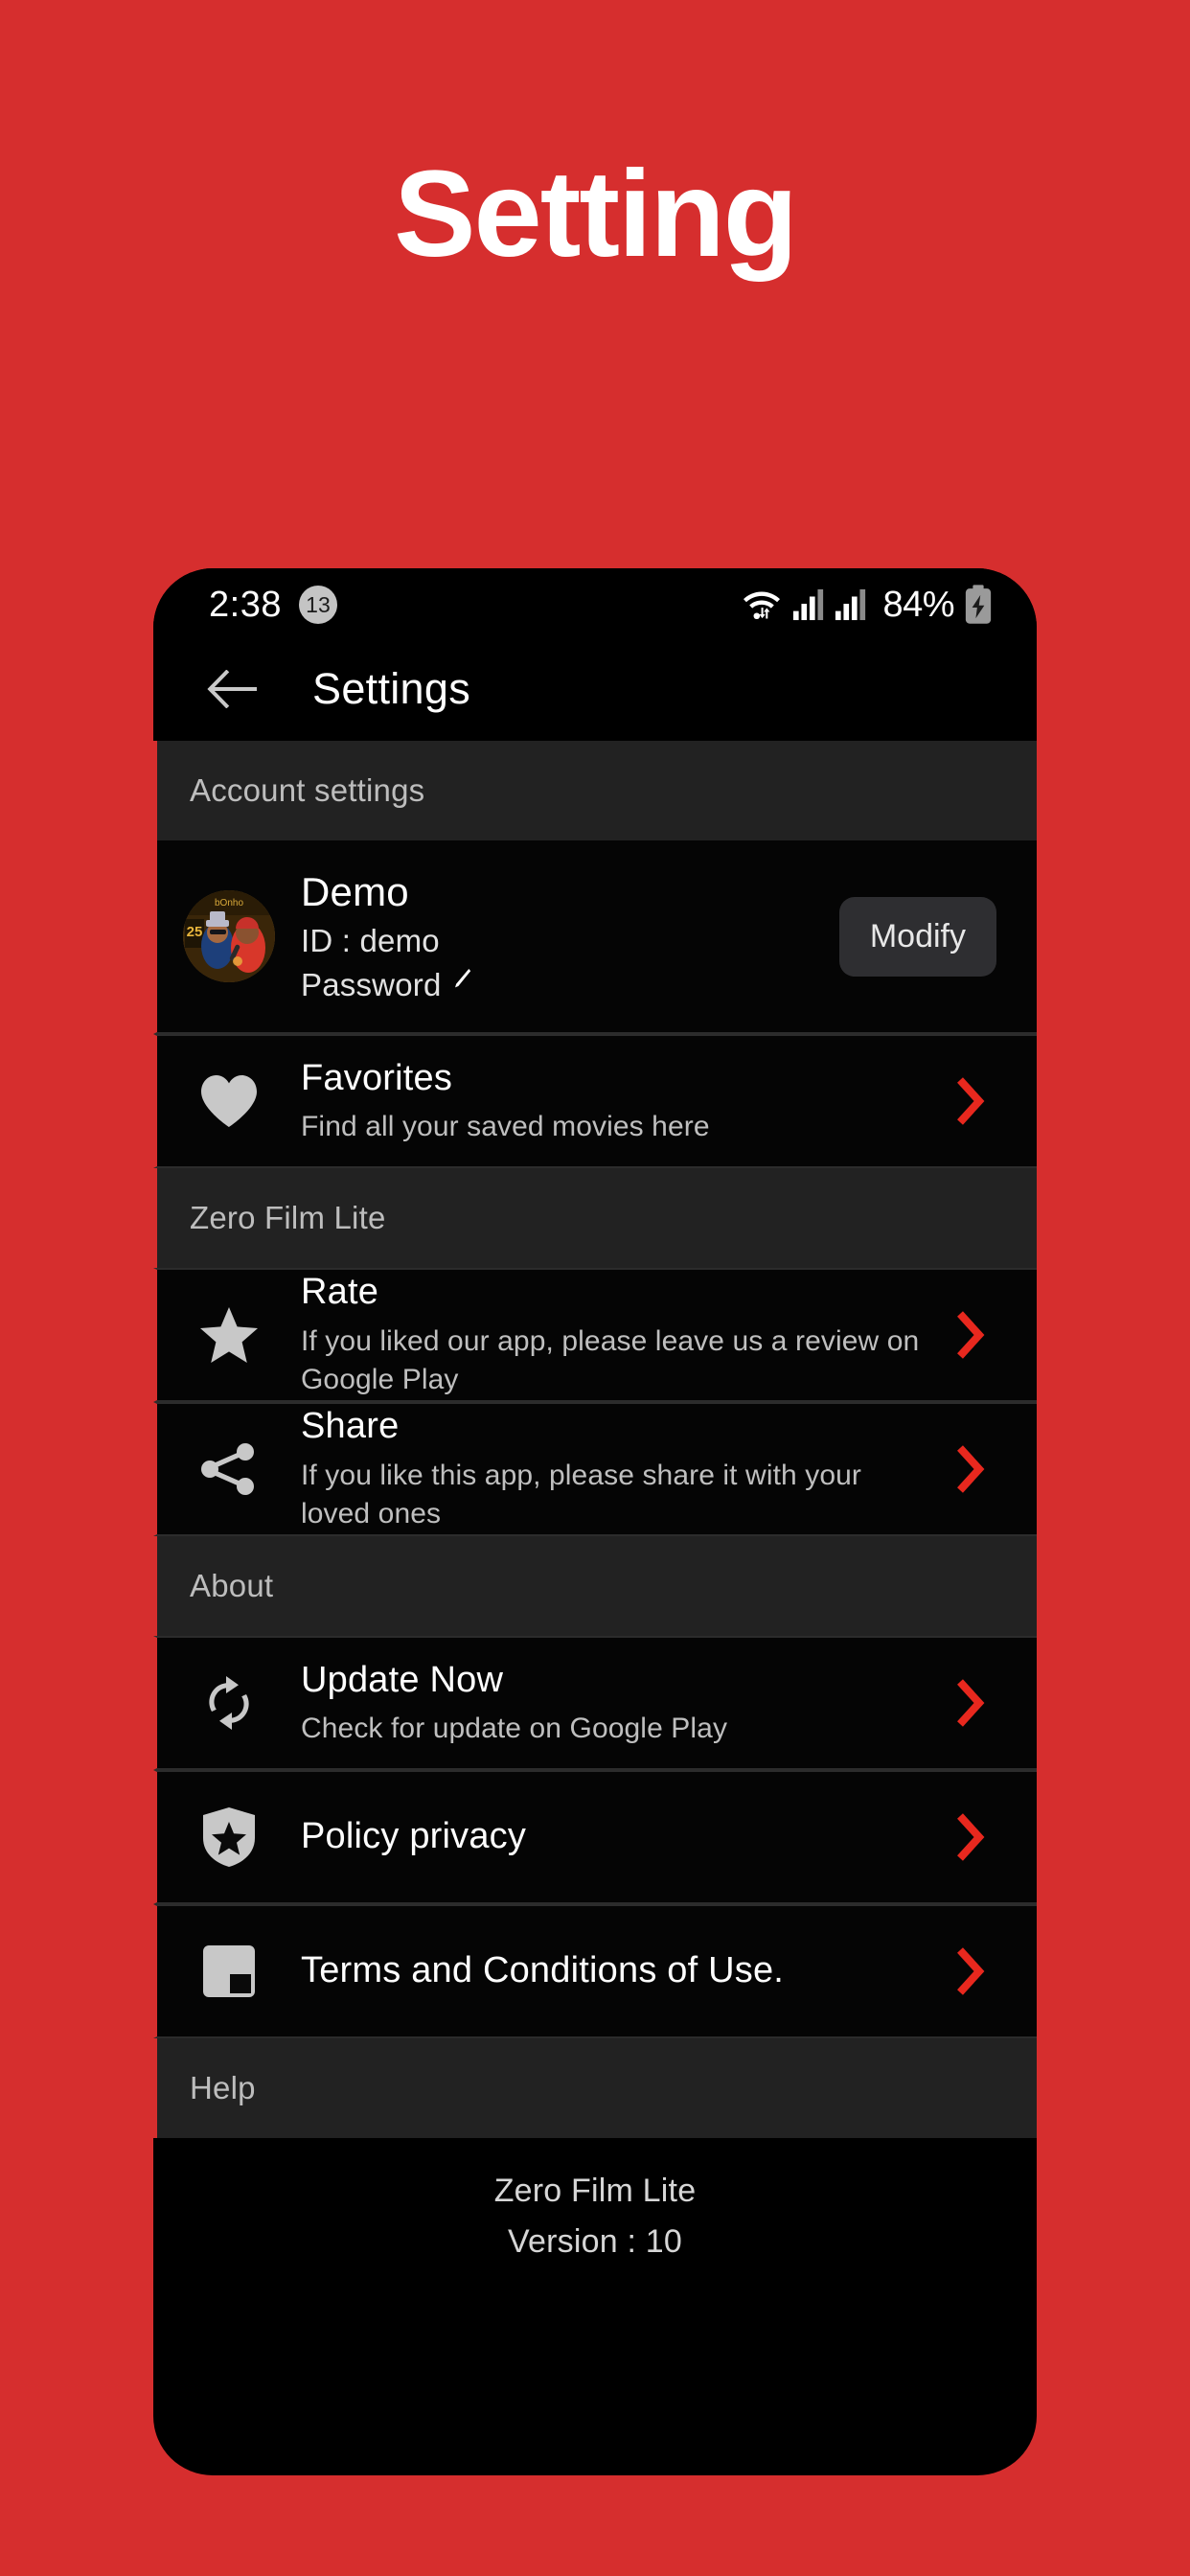  Describe the element at coordinates (762, 604) in the screenshot. I see `wifi-updown-icon` at that location.